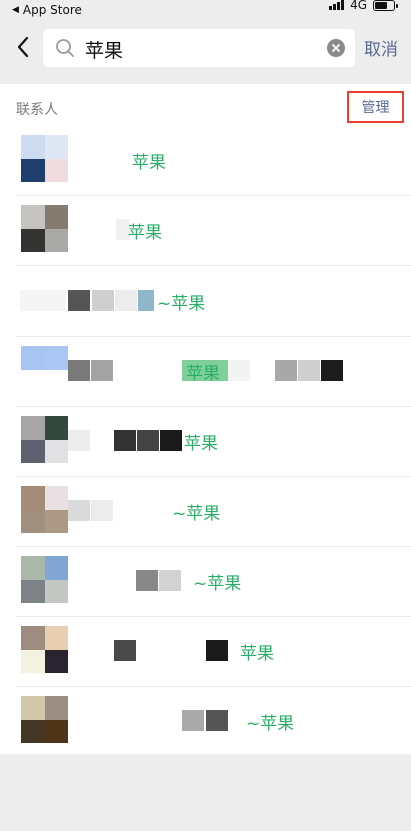 Image resolution: width=411 pixels, height=831 pixels. Describe the element at coordinates (213, 265) in the screenshot. I see `row-divider` at that location.